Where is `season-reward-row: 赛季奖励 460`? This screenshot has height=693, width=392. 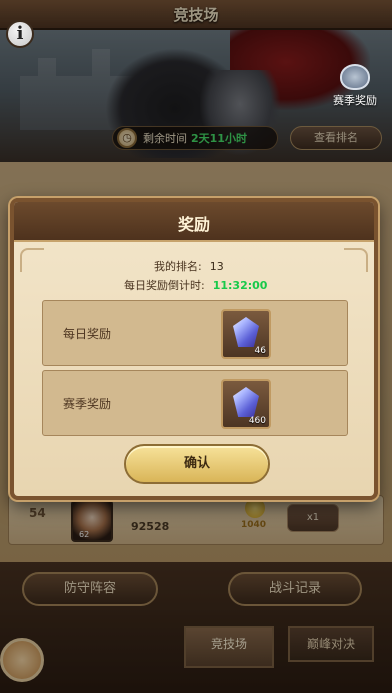 season-reward-row: 赛季奖励 460 is located at coordinates (195, 403).